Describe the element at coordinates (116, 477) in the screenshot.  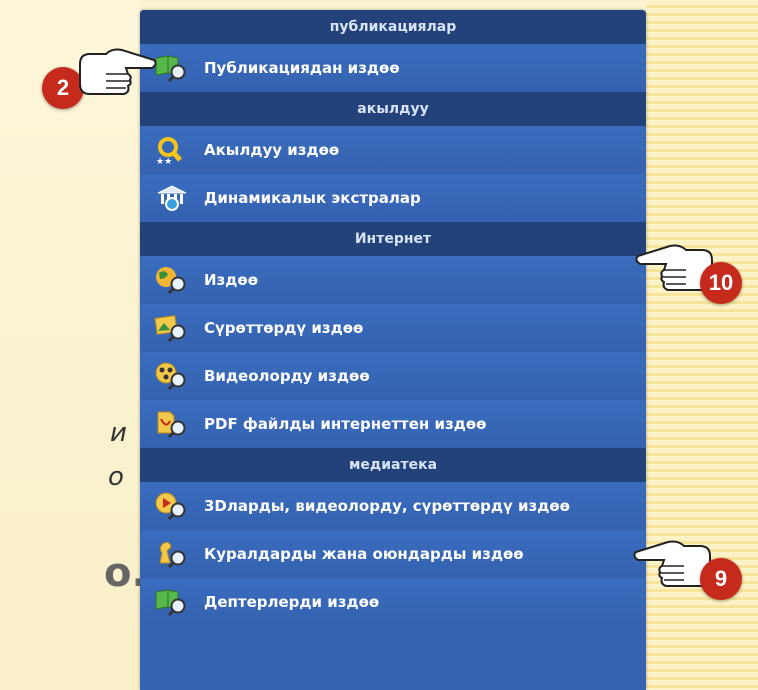
I see `background-text-fragment: о` at that location.